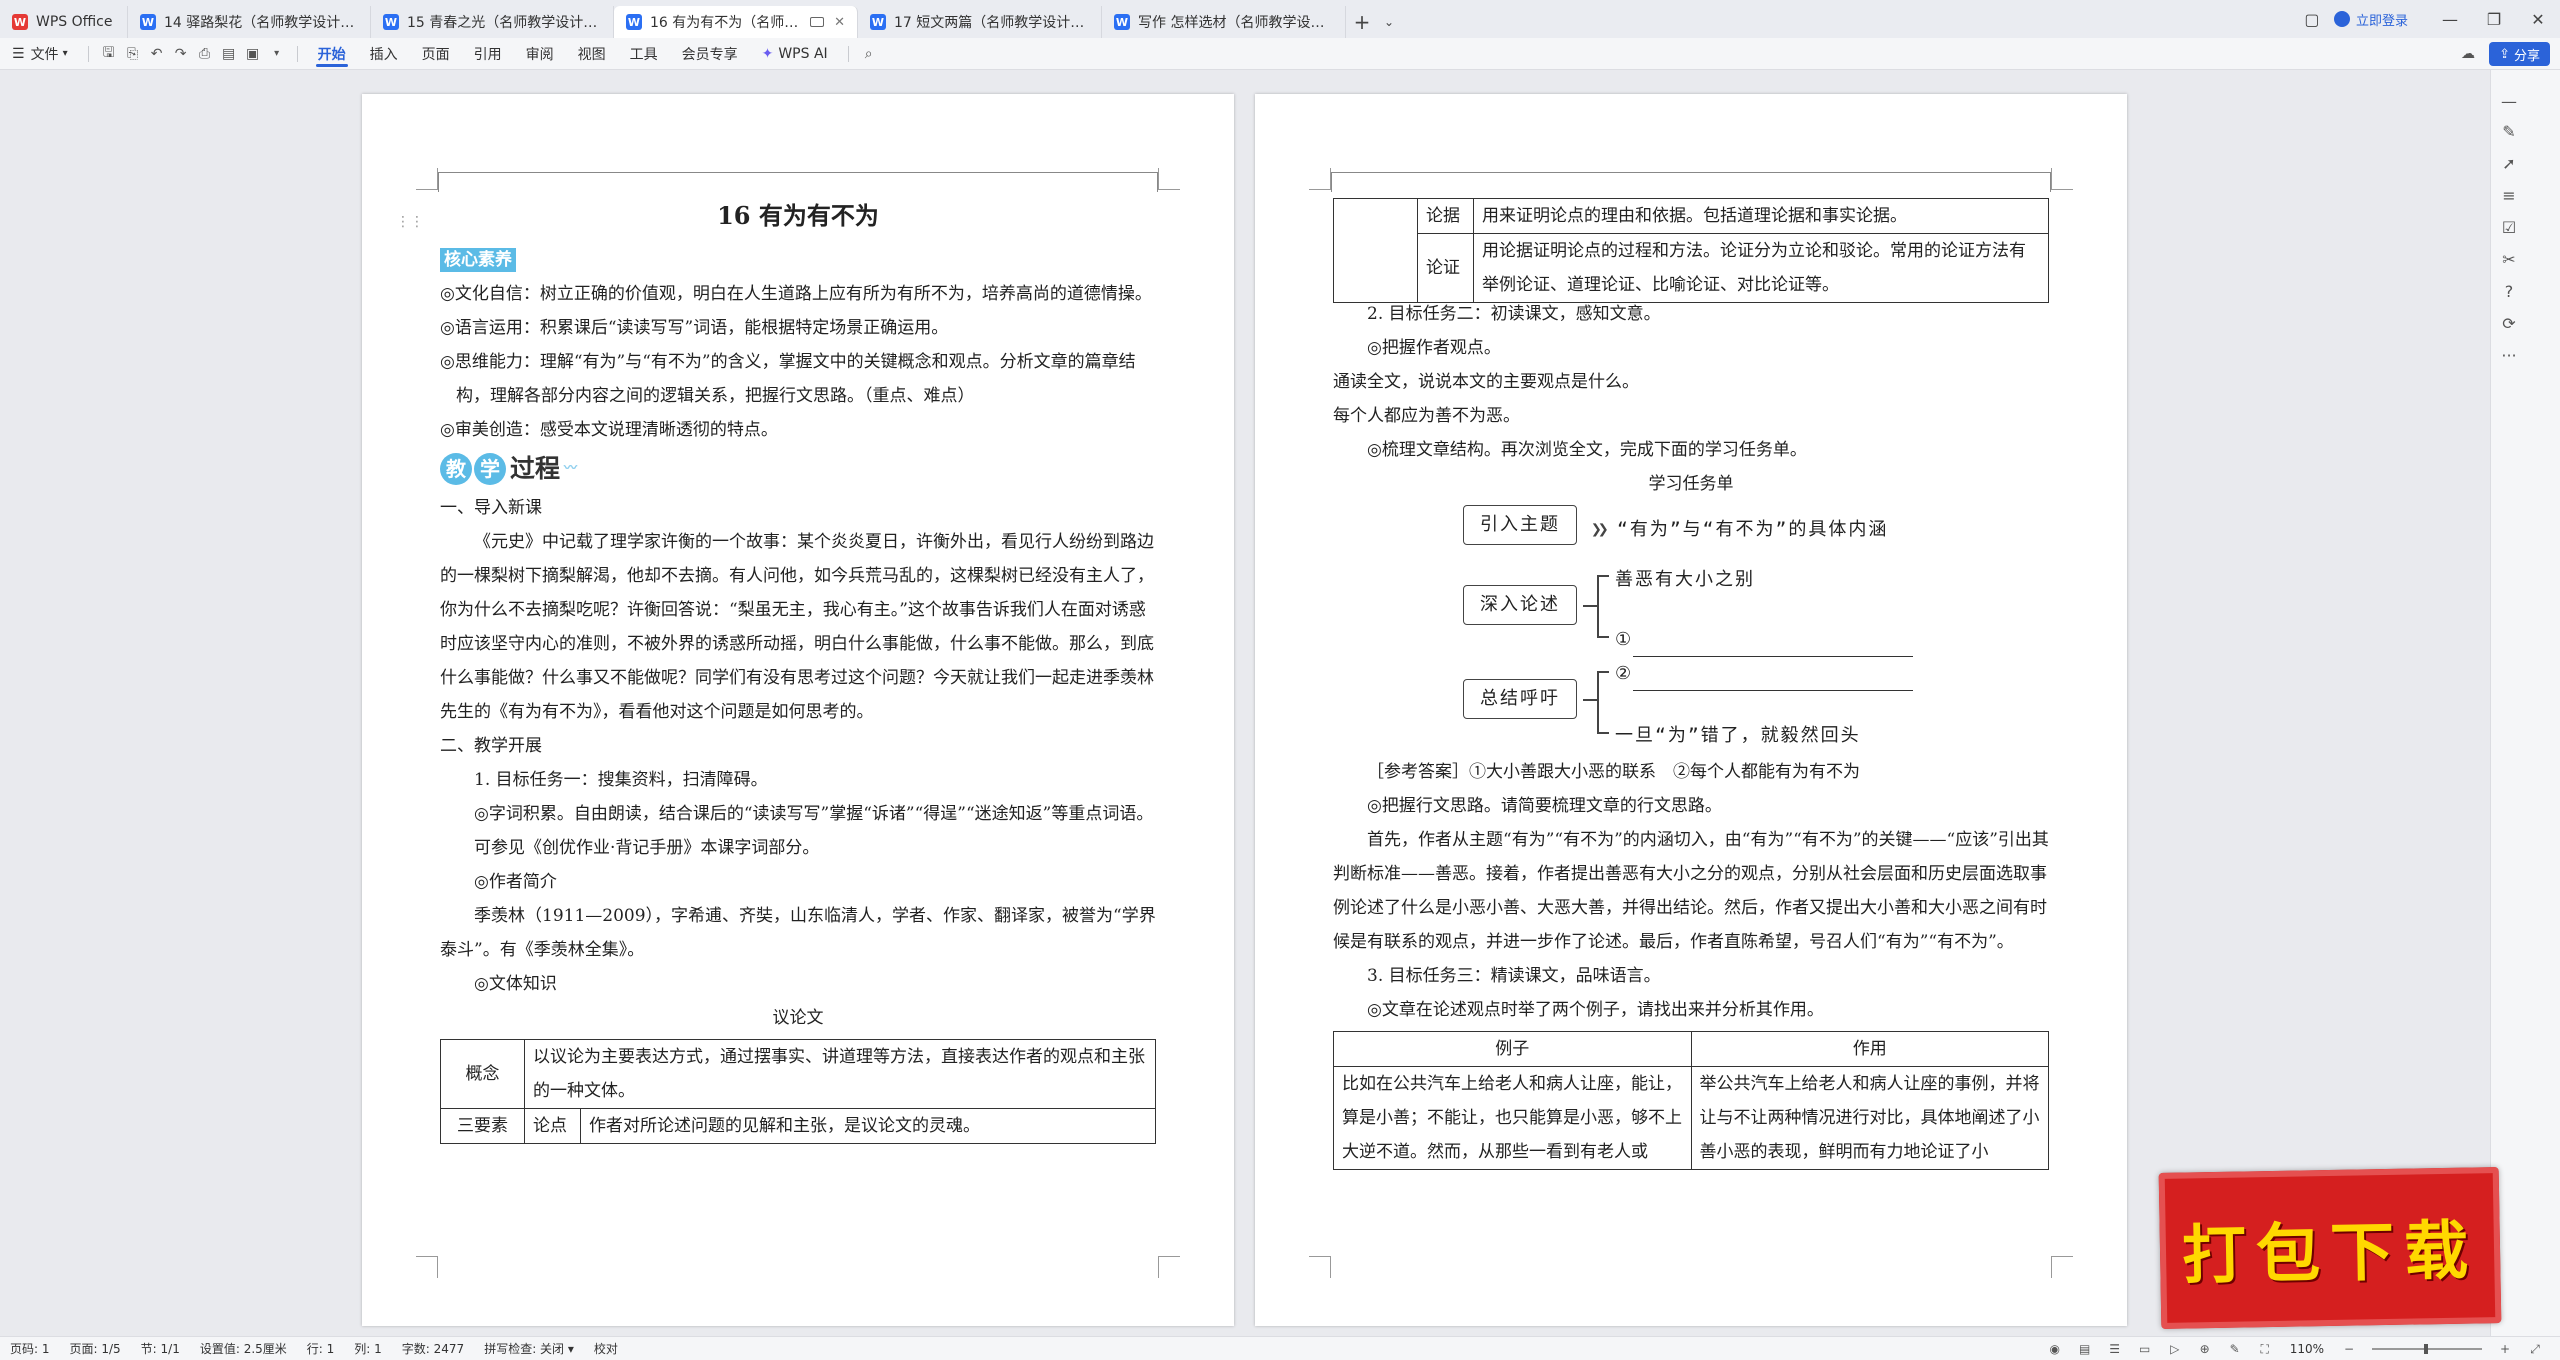 Image resolution: width=2560 pixels, height=1360 pixels. What do you see at coordinates (869, 54) in the screenshot?
I see `search-icon: ⌕` at bounding box center [869, 54].